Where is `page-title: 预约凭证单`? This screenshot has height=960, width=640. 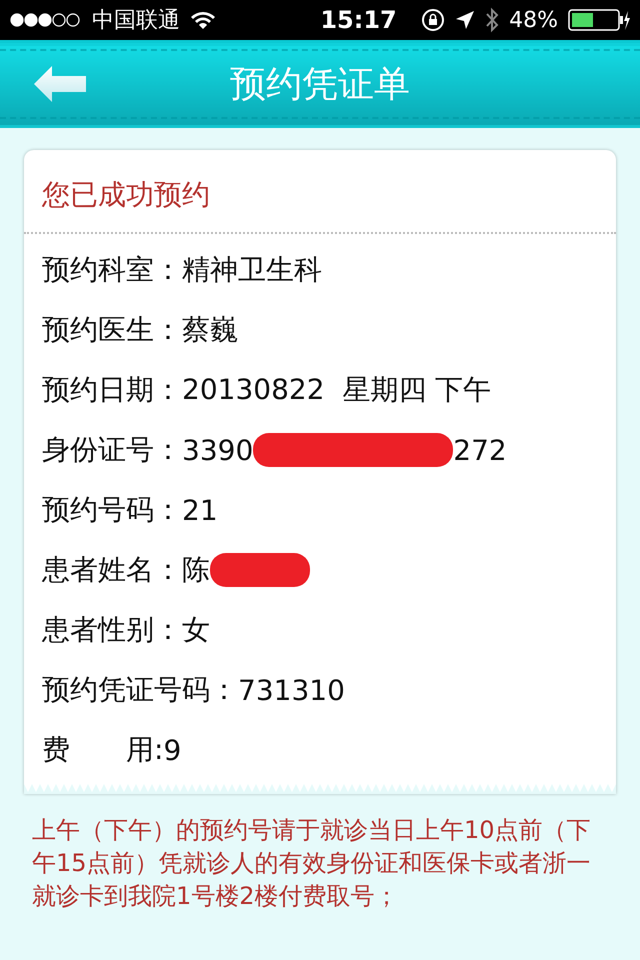 page-title: 预约凭证单 is located at coordinates (320, 84).